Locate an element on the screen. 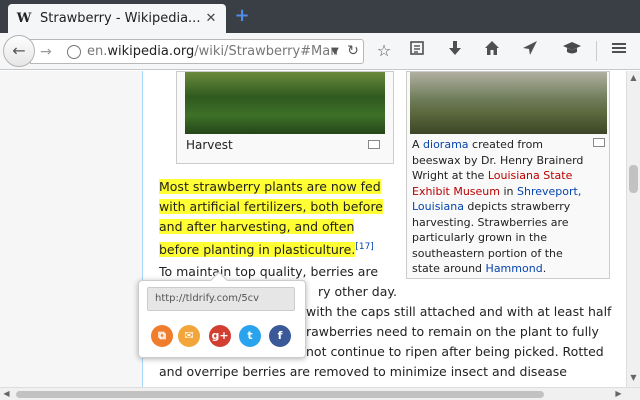 This screenshot has width=640, height=400. article-line: To maintain top quality, berries are is located at coordinates (269, 271).